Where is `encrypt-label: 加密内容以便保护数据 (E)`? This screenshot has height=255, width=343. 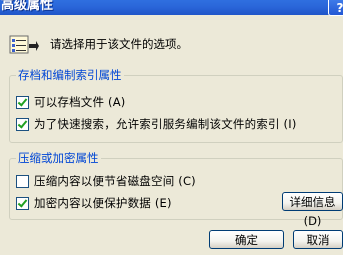
encrypt-label: 加密内容以便保护数据 (E) is located at coordinates (103, 203).